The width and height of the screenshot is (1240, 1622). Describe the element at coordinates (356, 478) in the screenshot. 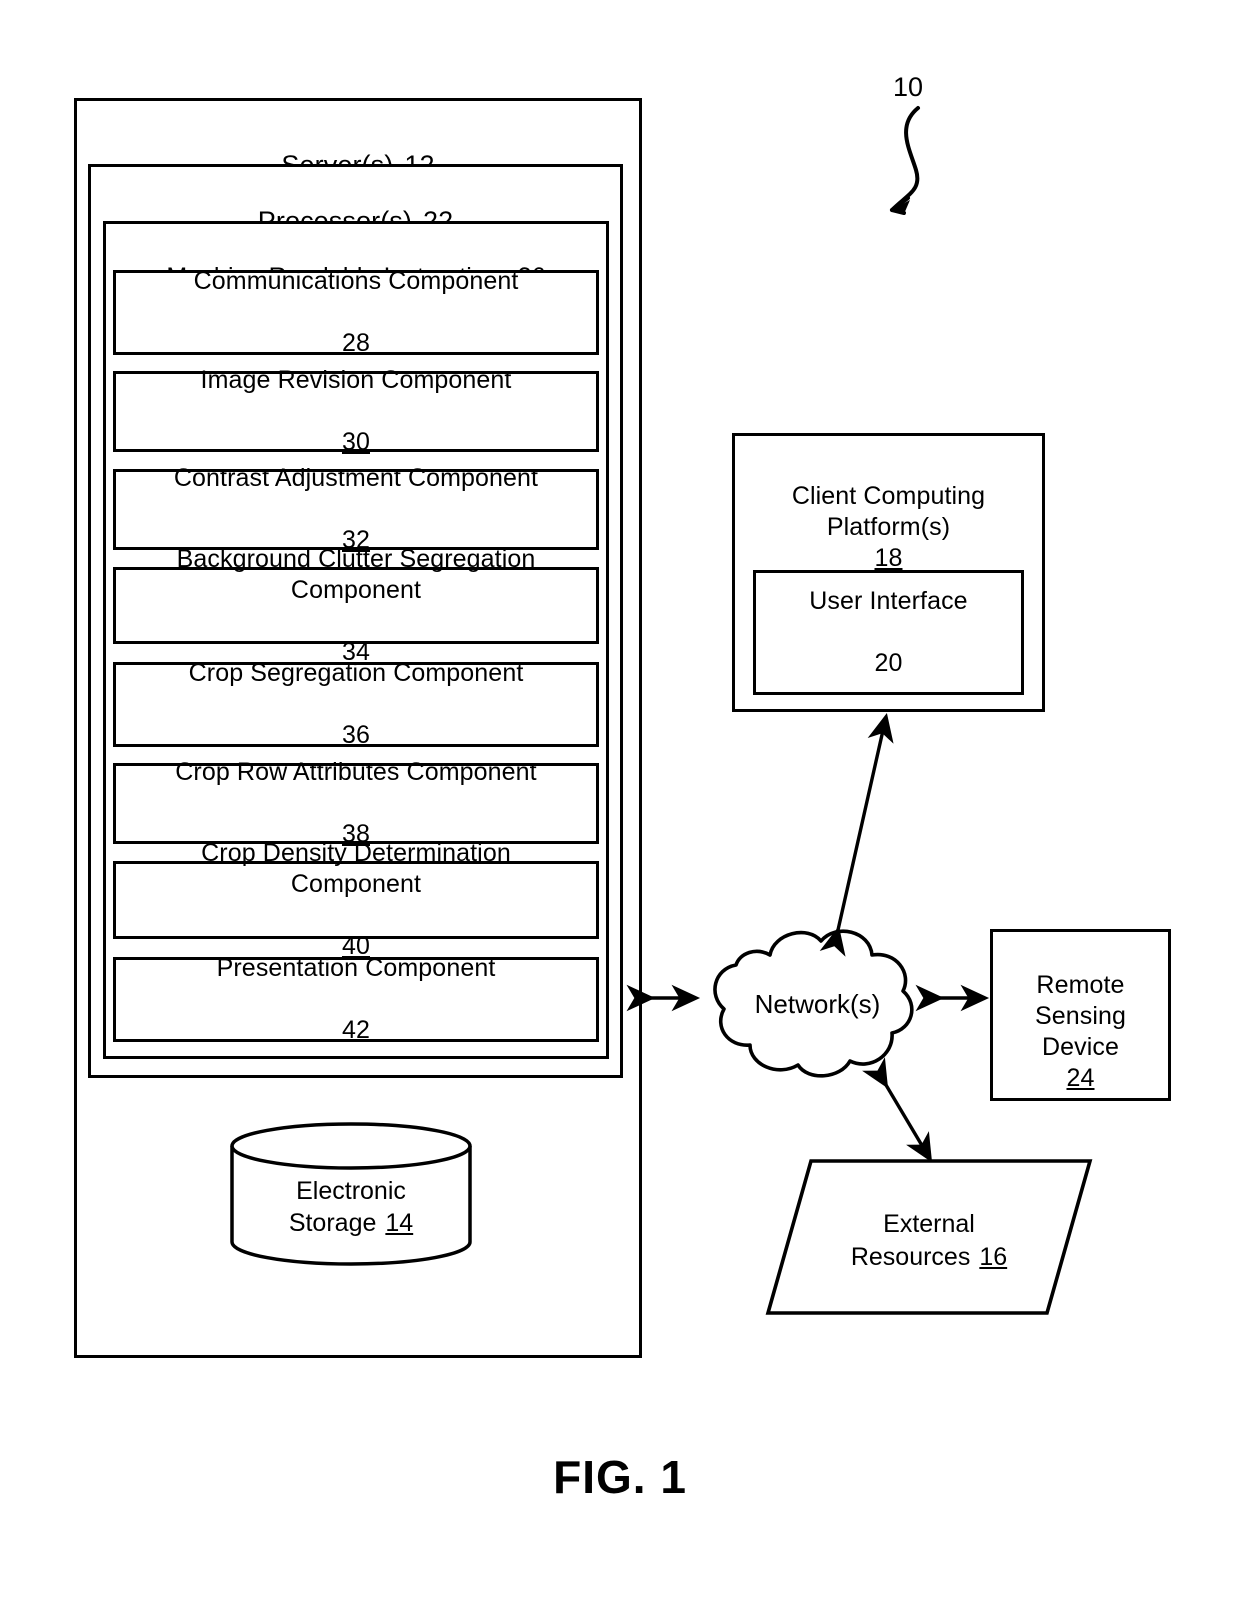

I see `contrast-adjustment-component-text: Contrast Adjustment Component` at that location.